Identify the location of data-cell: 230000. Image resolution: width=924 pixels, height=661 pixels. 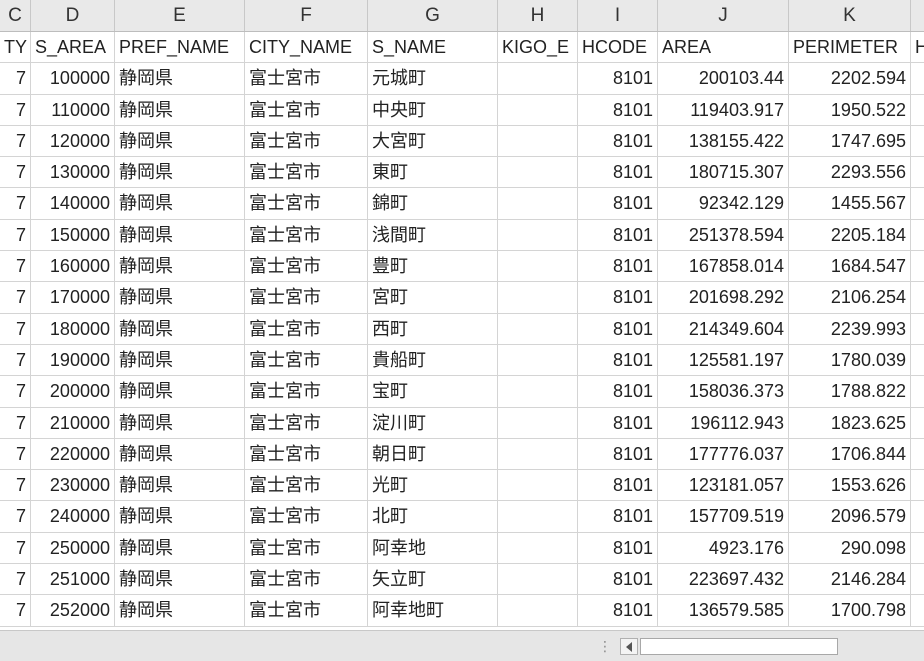
(73, 485).